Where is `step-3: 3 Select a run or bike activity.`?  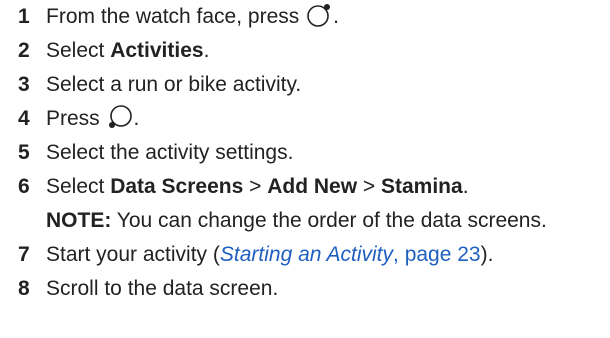
step-3: 3 Select a run or bike activity. is located at coordinates (159, 85).